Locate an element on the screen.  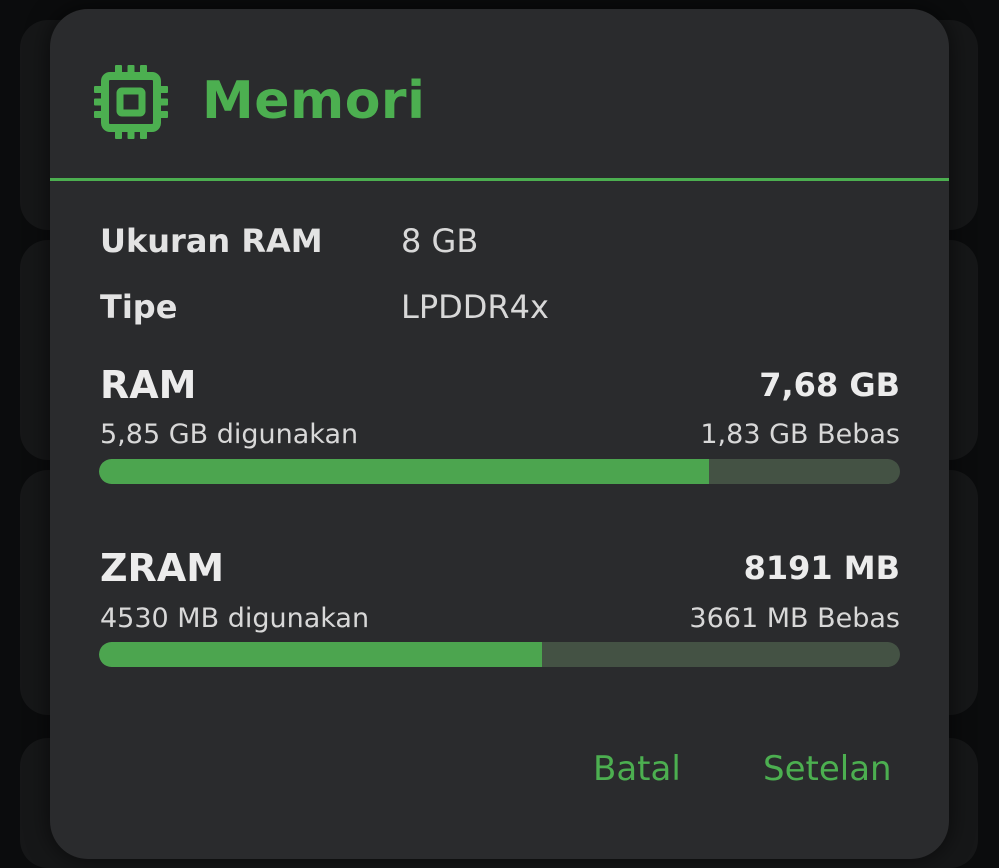
zram-section-title: ZRAM is located at coordinates (162, 568).